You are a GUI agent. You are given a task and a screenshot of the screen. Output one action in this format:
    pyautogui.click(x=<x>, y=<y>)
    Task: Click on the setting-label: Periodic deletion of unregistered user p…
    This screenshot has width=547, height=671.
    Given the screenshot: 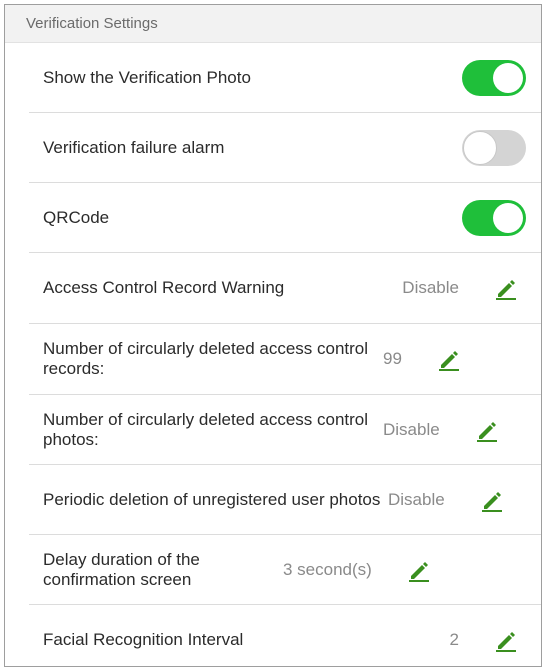 What is the action you would take?
    pyautogui.click(x=212, y=499)
    